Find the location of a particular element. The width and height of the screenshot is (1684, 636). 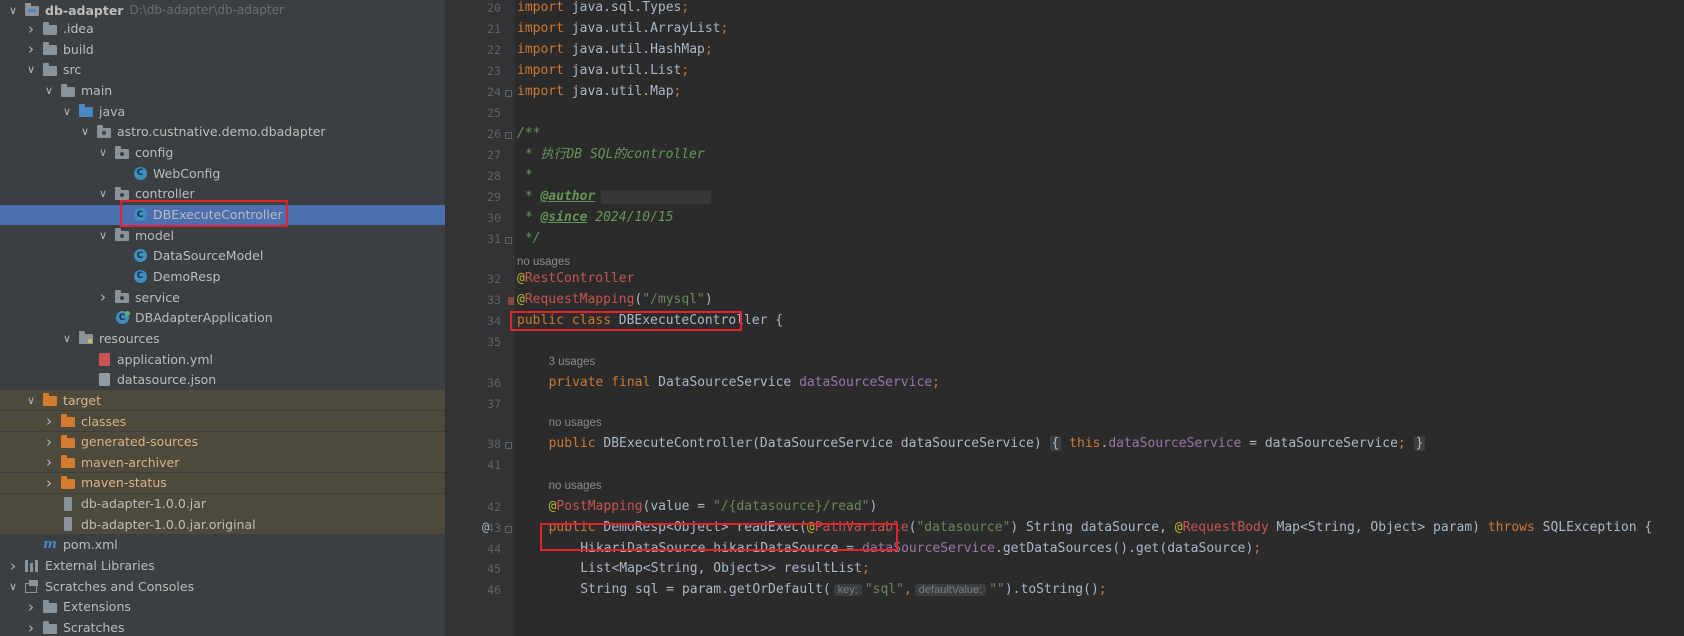

tree-item-label: src is located at coordinates (72, 70).